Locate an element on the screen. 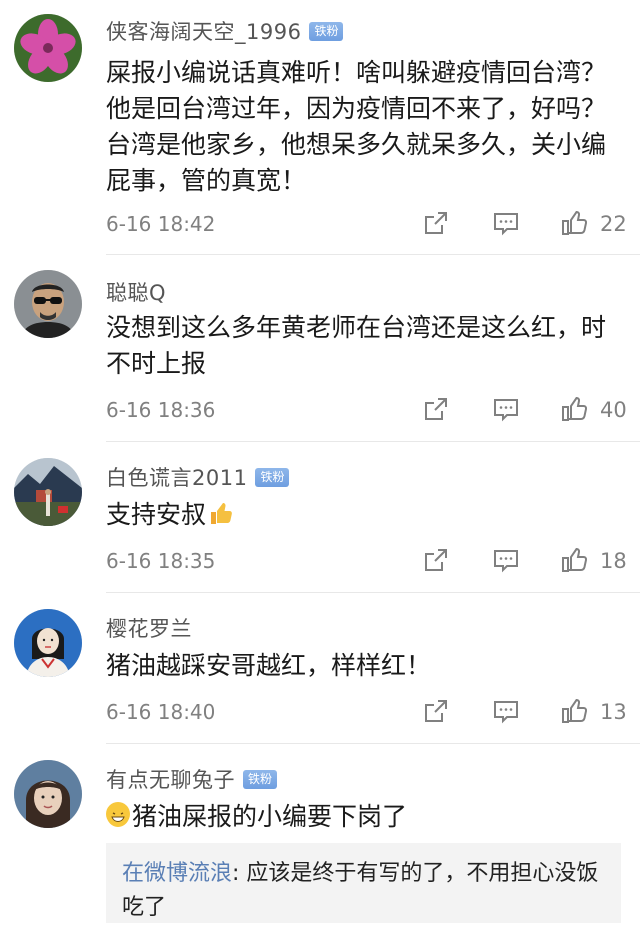 This screenshot has height=925, width=640. comment-meta: 6-16 18:42 22 is located at coordinates (366, 224).